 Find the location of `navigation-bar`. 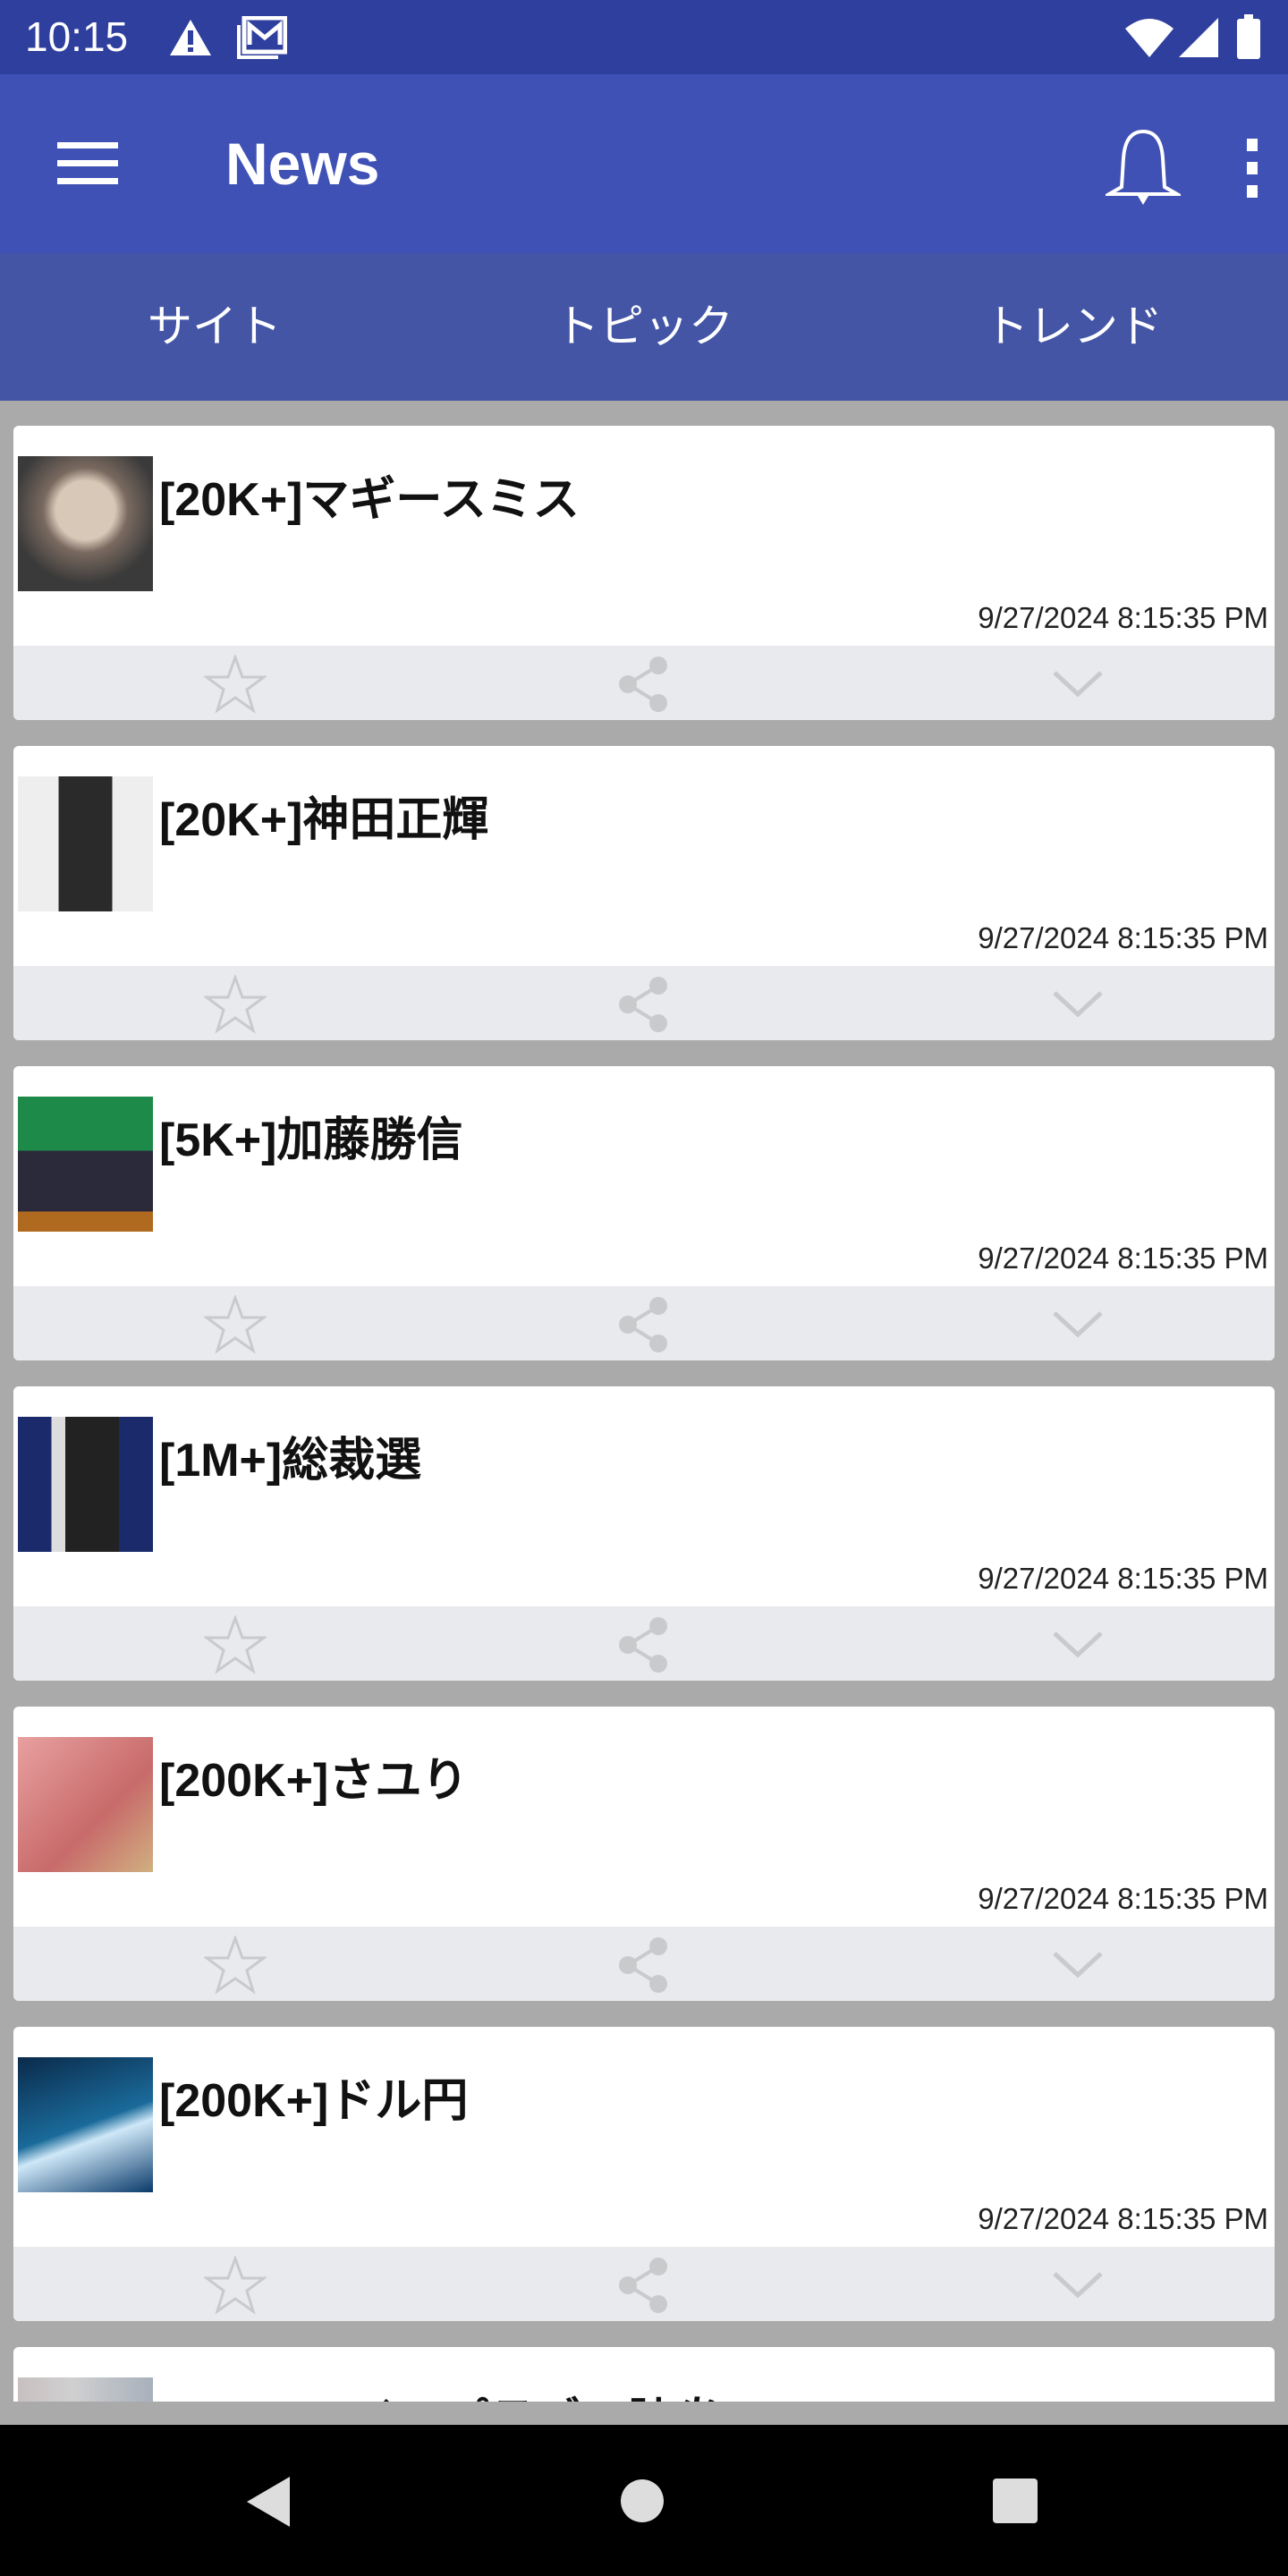

navigation-bar is located at coordinates (644, 2500).